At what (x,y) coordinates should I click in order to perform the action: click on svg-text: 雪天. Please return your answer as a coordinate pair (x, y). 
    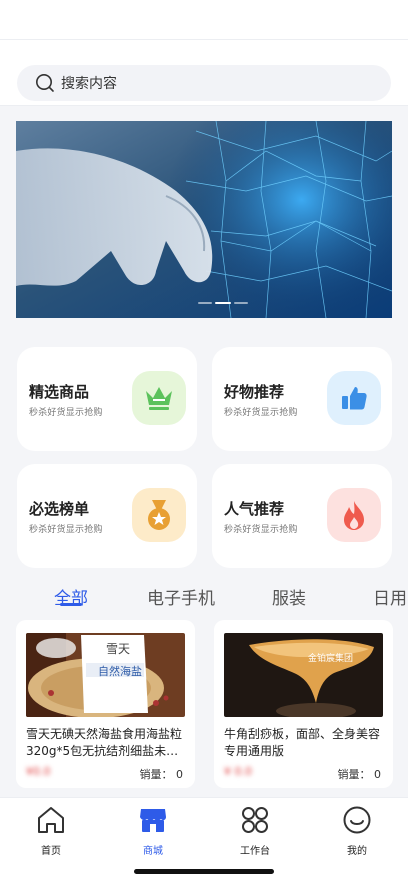
    Looking at the image, I should click on (118, 649).